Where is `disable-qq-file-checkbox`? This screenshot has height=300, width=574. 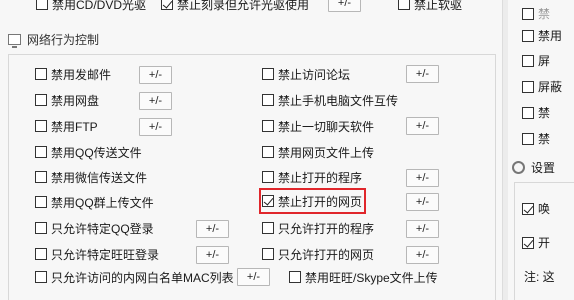 disable-qq-file-checkbox is located at coordinates (41, 152).